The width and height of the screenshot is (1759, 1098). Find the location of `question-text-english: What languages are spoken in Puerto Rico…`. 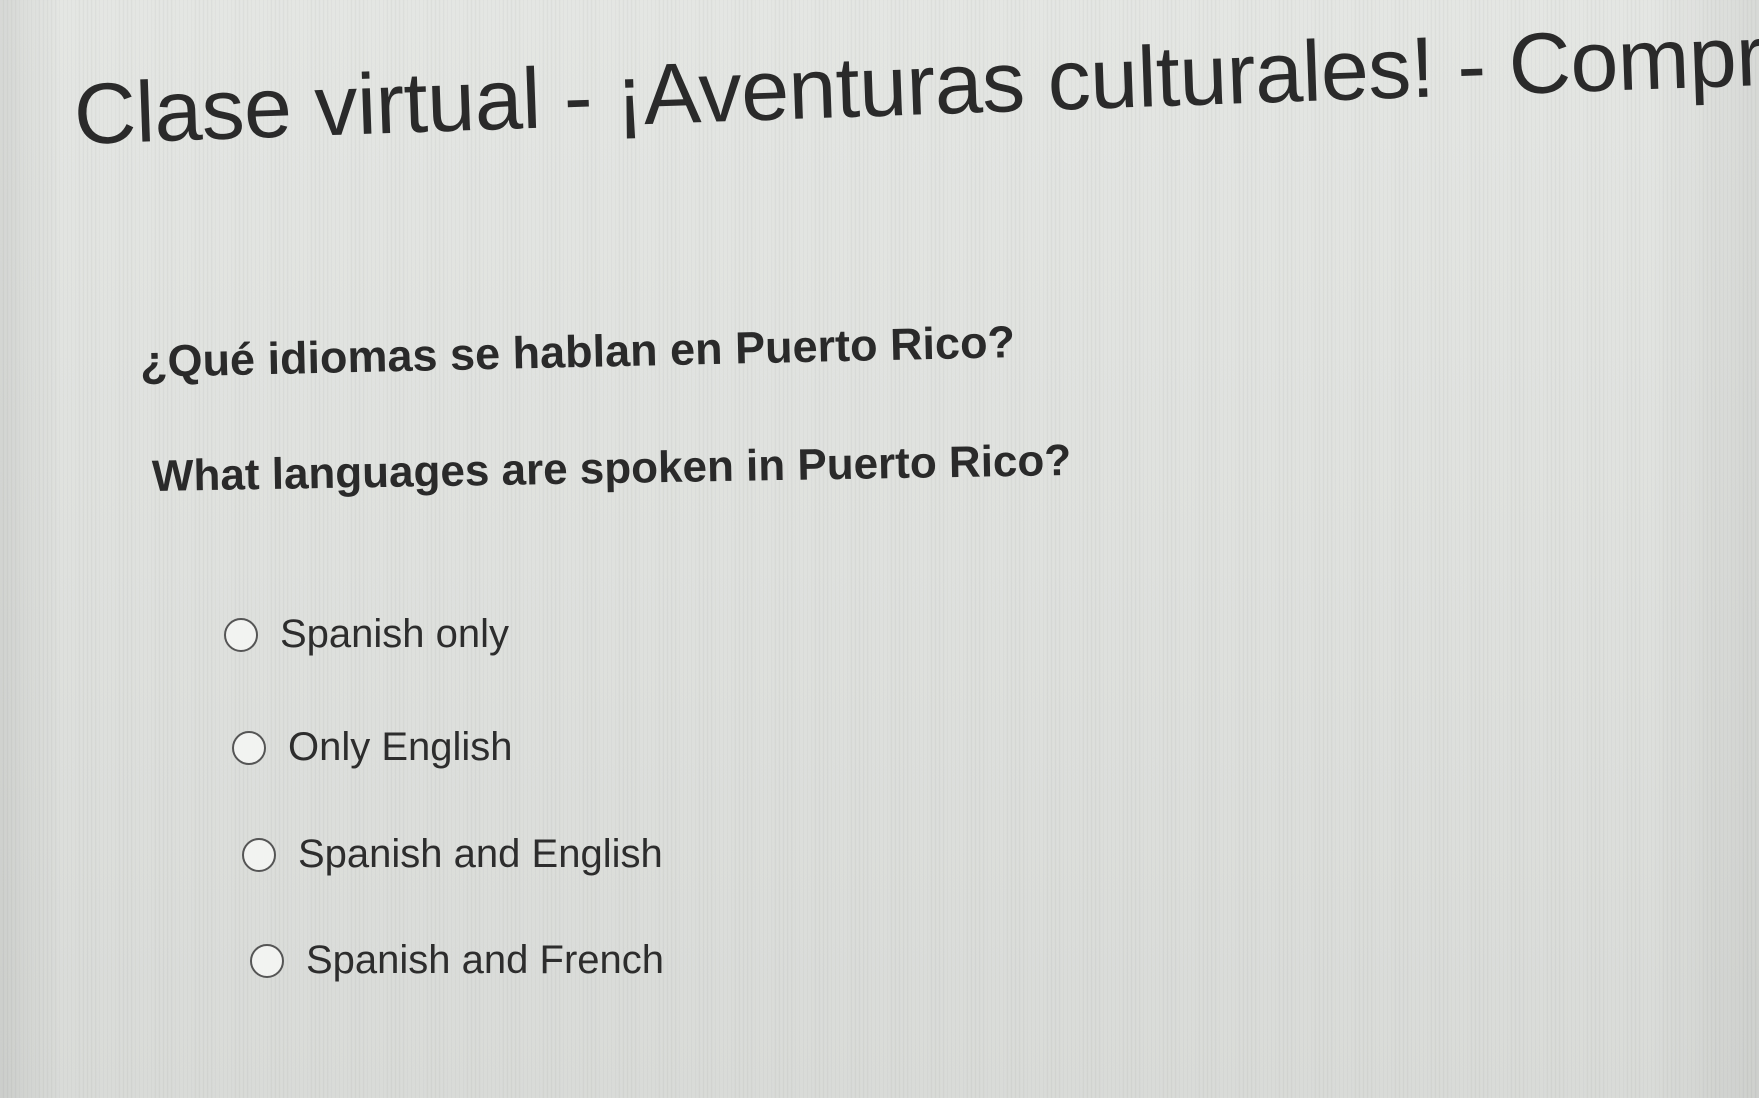

question-text-english: What languages are spoken in Puerto Rico… is located at coordinates (611, 468).